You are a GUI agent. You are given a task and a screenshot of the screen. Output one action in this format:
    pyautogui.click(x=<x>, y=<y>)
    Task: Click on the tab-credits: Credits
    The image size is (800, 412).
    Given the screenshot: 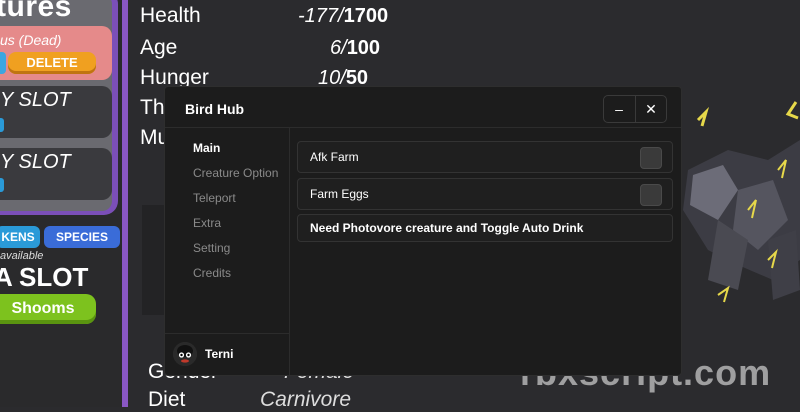 What is the action you would take?
    pyautogui.click(x=212, y=273)
    